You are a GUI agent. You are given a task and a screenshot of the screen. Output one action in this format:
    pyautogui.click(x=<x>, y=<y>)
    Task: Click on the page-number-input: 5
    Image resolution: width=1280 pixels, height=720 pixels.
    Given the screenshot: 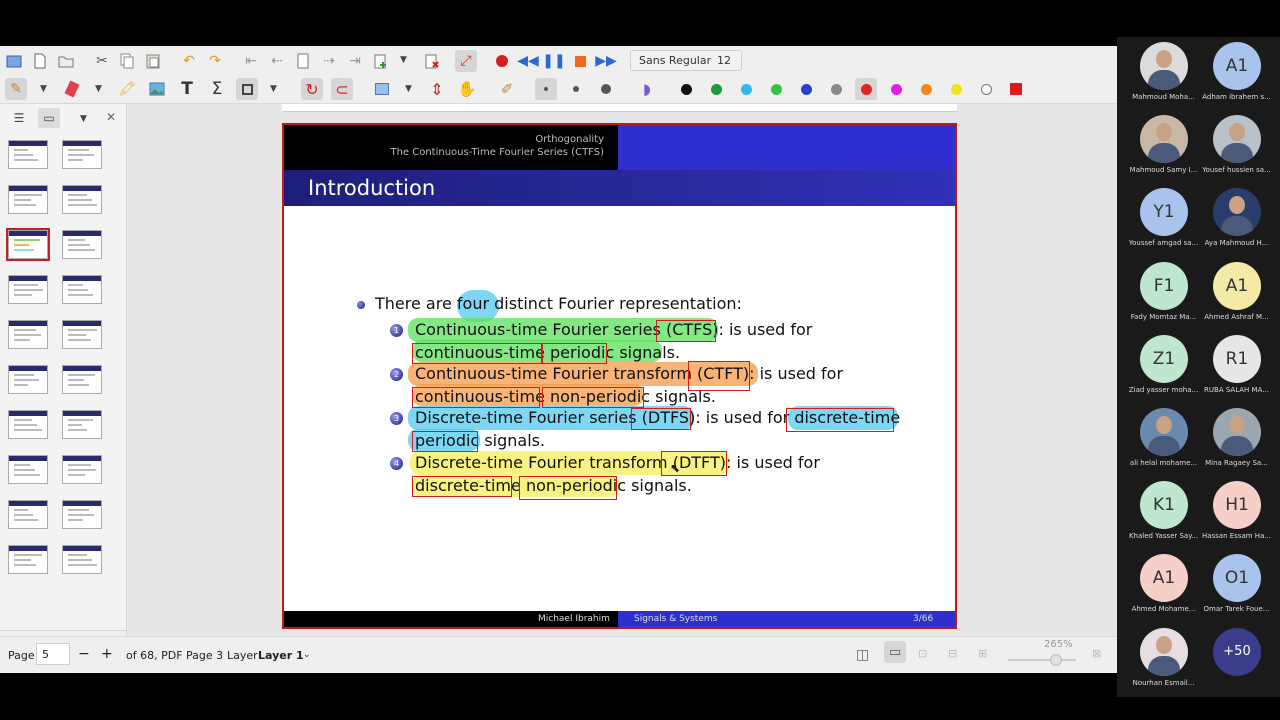 What is the action you would take?
    pyautogui.click(x=53, y=654)
    